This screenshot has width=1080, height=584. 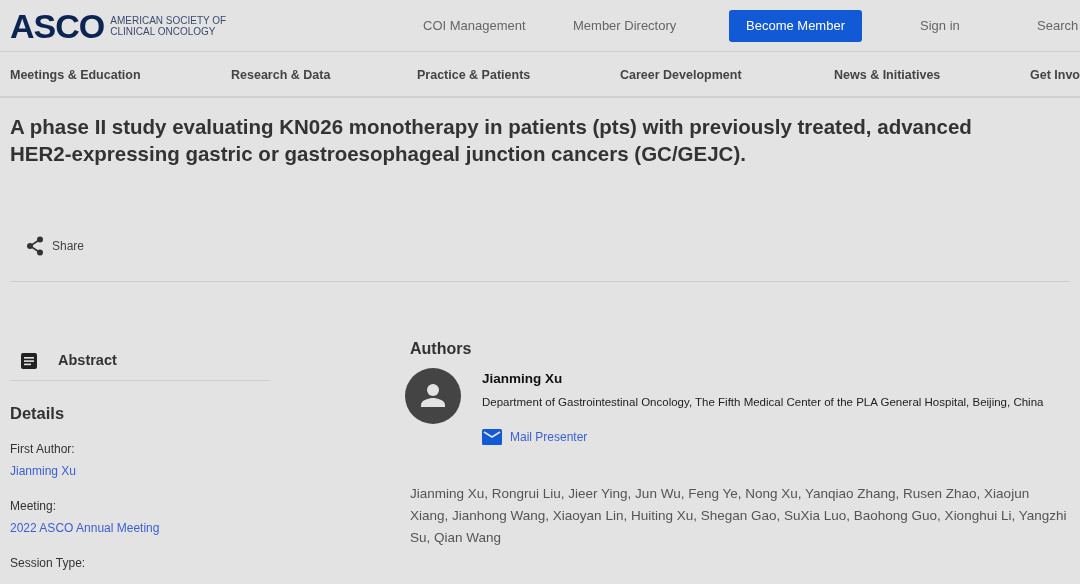 I want to click on nav-link: Career Development, so click(x=681, y=75).